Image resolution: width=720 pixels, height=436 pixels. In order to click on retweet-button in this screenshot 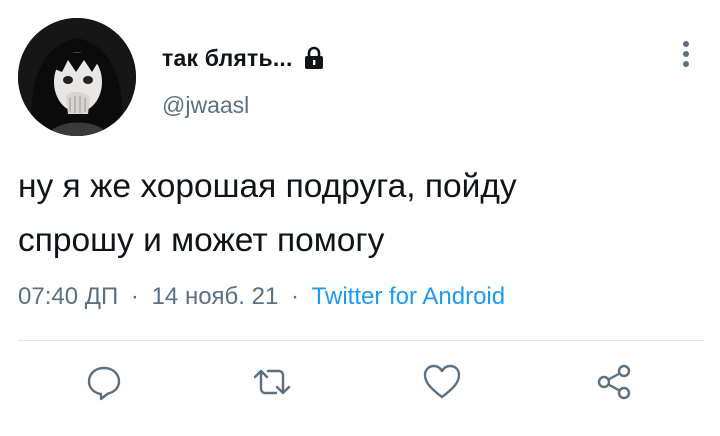, I will do `click(272, 382)`.